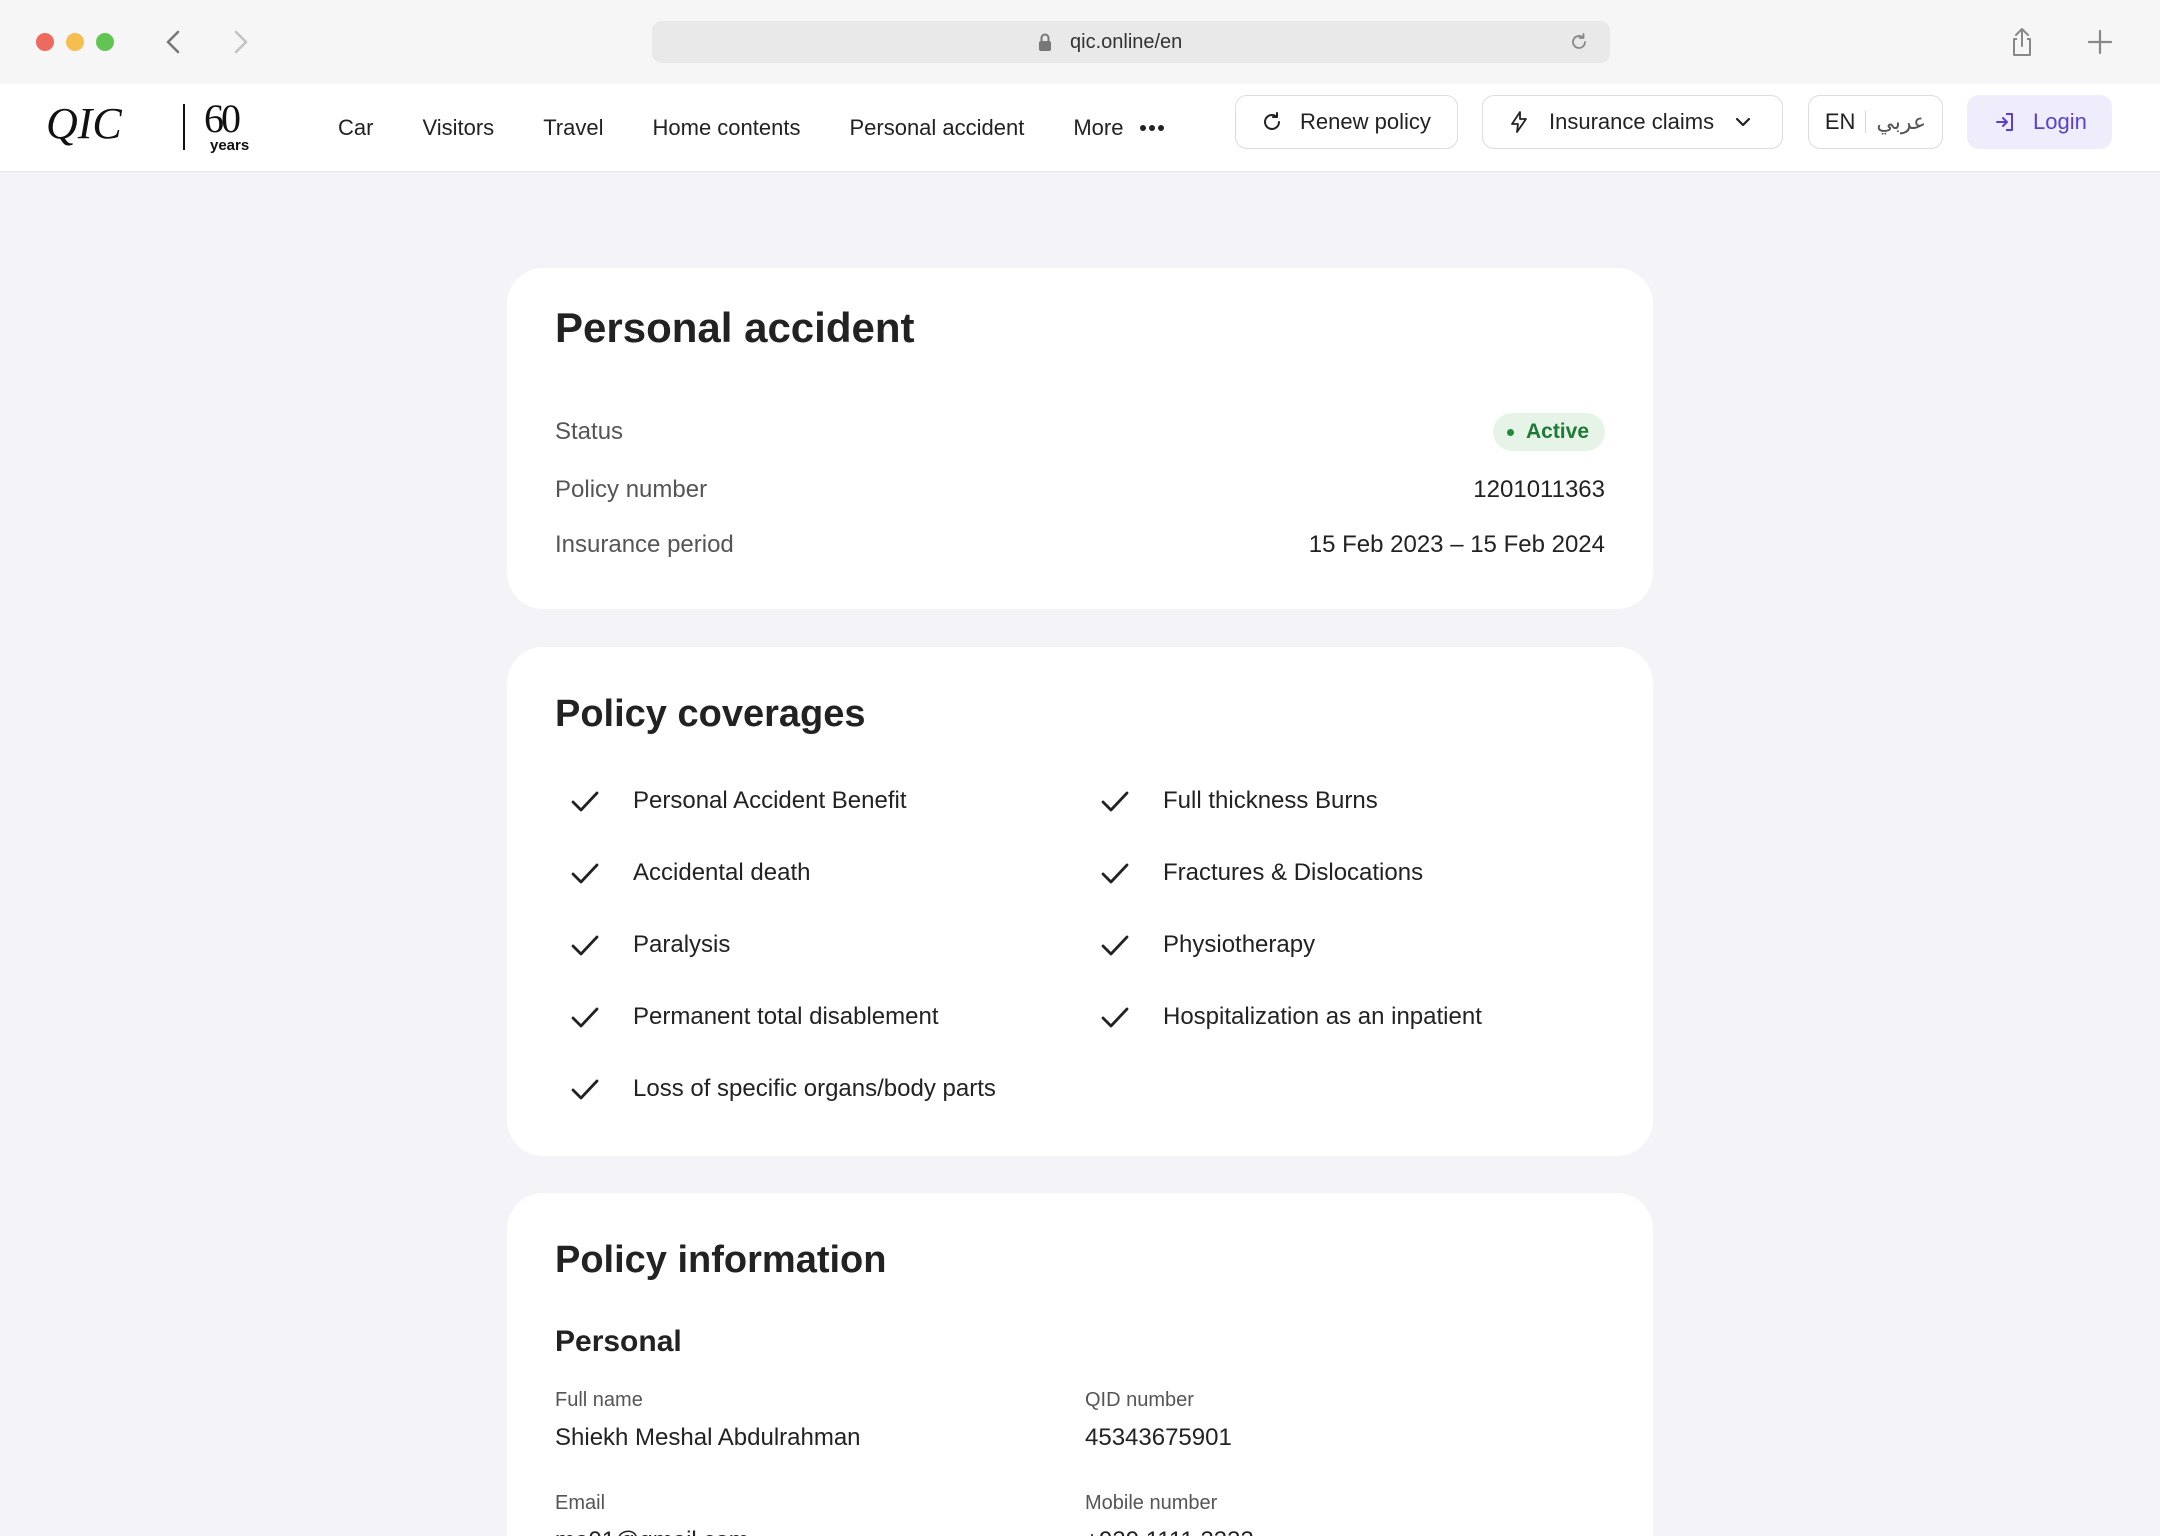  Describe the element at coordinates (936, 128) in the screenshot. I see `nav-personal-accident: Personal accident` at that location.